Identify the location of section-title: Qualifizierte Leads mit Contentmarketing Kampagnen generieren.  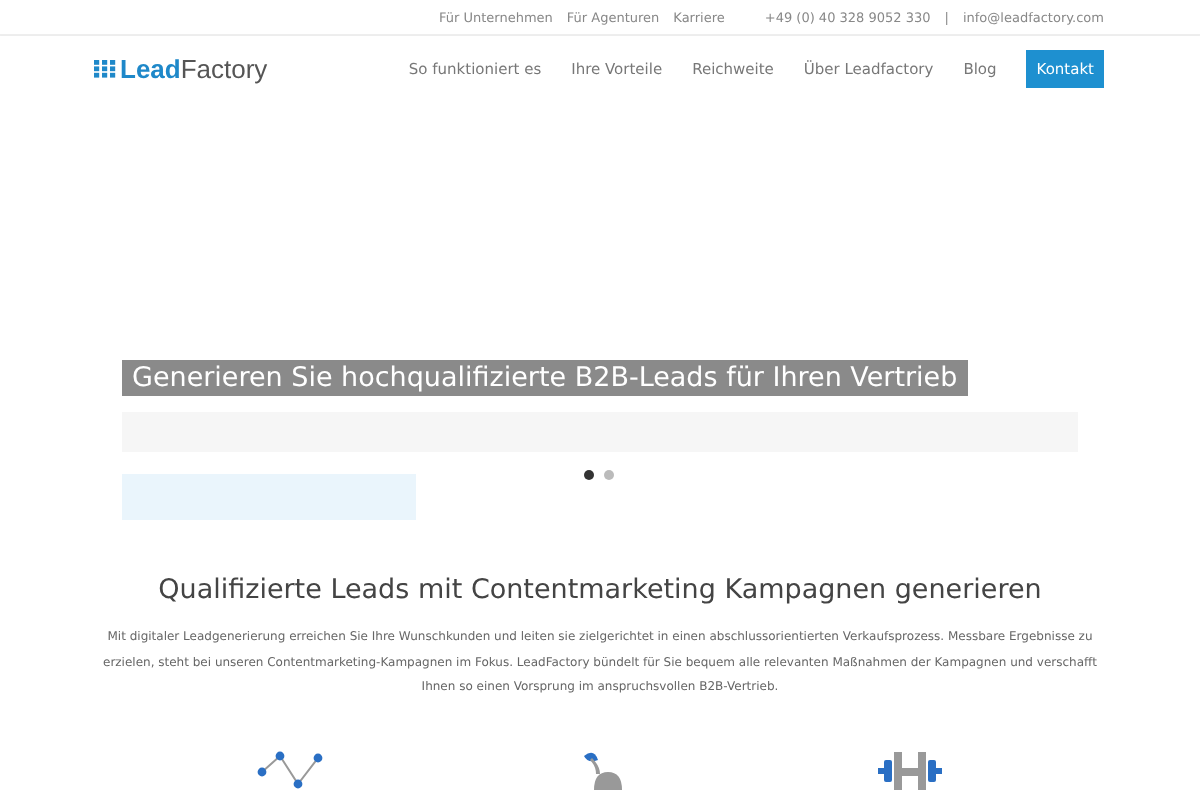
(600, 590).